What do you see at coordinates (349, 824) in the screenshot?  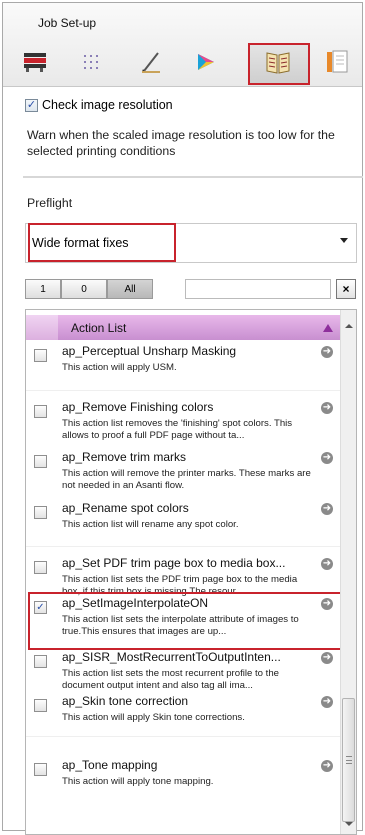 I see `scroll-down-icon` at bounding box center [349, 824].